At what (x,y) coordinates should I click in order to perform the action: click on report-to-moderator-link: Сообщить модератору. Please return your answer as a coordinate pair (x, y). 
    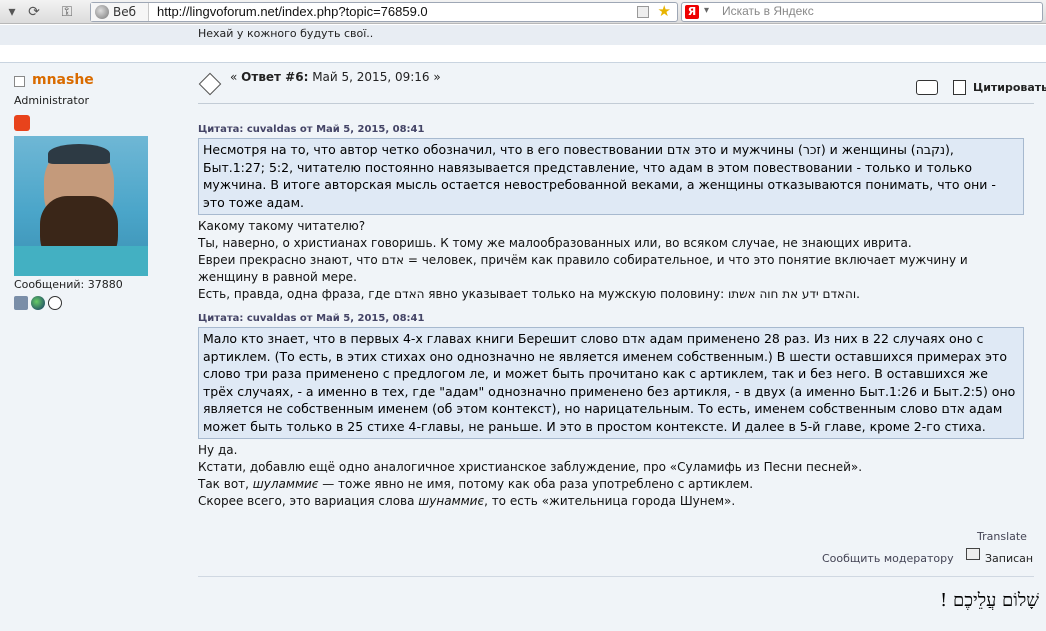
    Looking at the image, I should click on (888, 558).